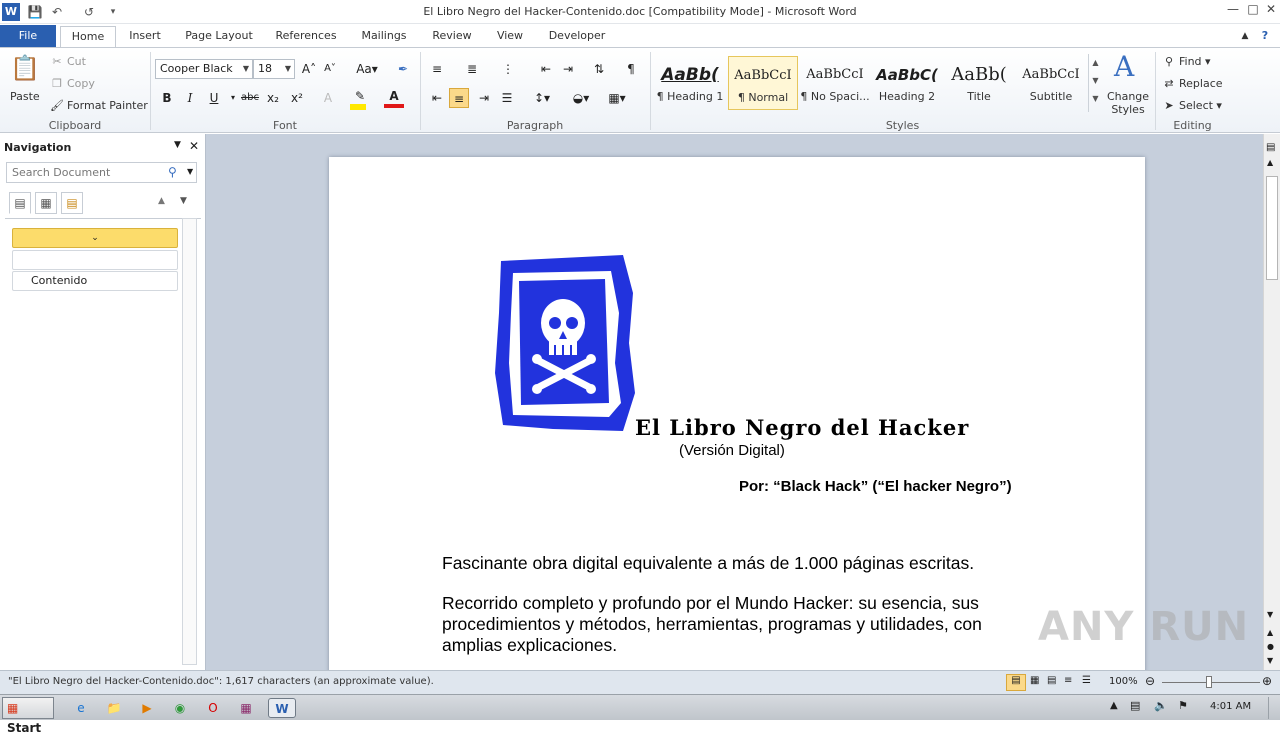 The image size is (1280, 738). Describe the element at coordinates (20, 203) in the screenshot. I see `browse-headings-icon: ▤` at that location.